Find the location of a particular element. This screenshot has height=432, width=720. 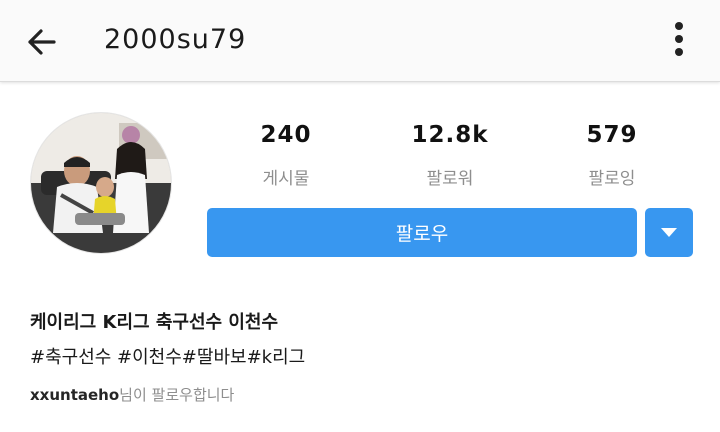

profile-username: 2000su79 is located at coordinates (175, 39).